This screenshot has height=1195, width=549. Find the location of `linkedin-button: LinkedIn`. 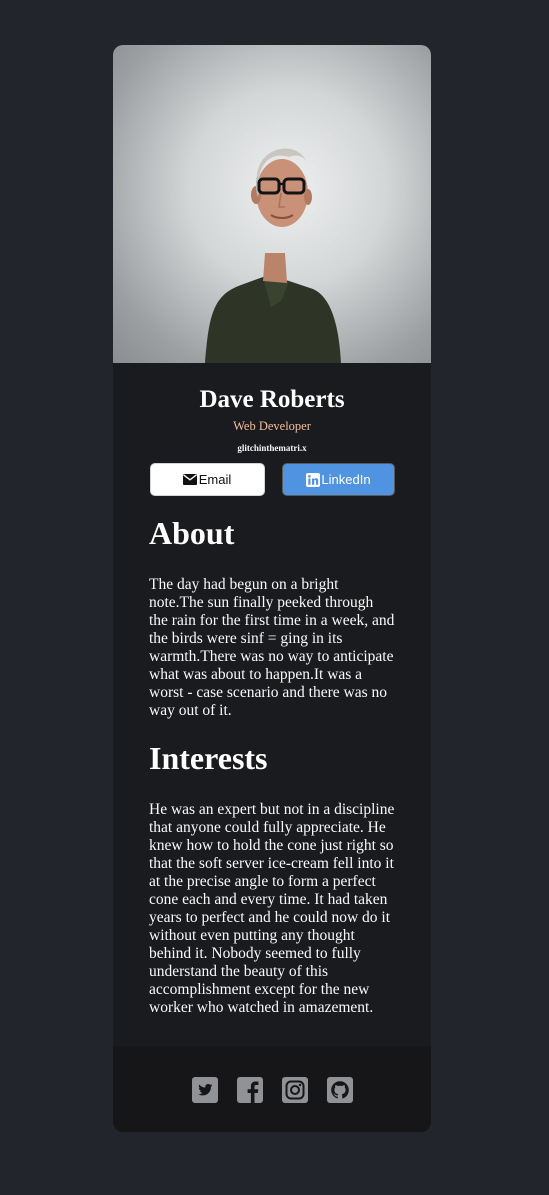

linkedin-button: LinkedIn is located at coordinates (338, 479).